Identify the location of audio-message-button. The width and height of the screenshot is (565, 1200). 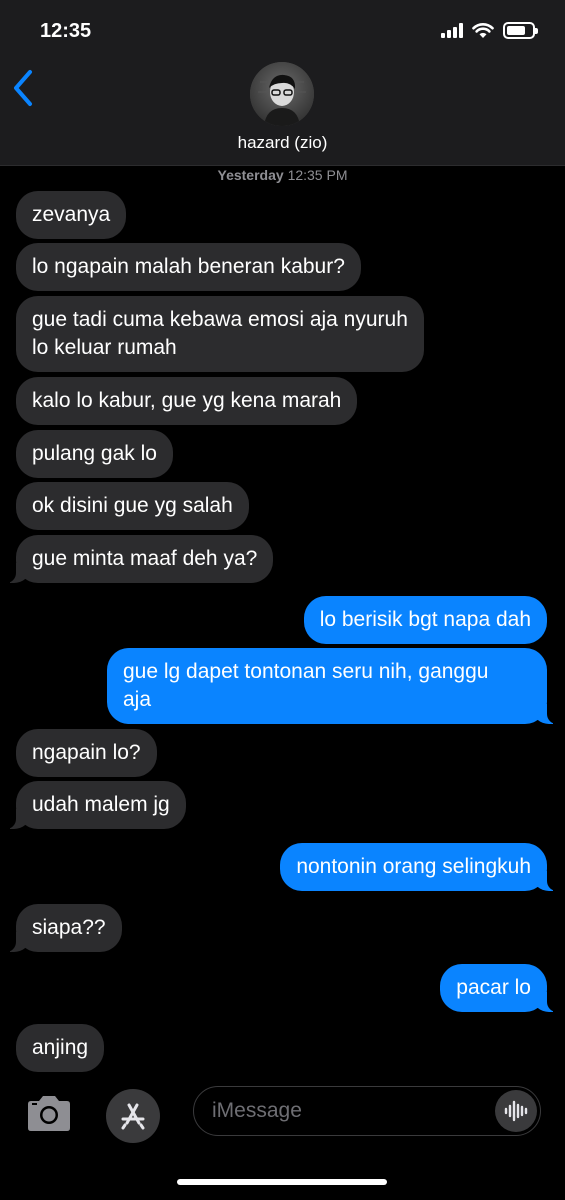
(516, 1111).